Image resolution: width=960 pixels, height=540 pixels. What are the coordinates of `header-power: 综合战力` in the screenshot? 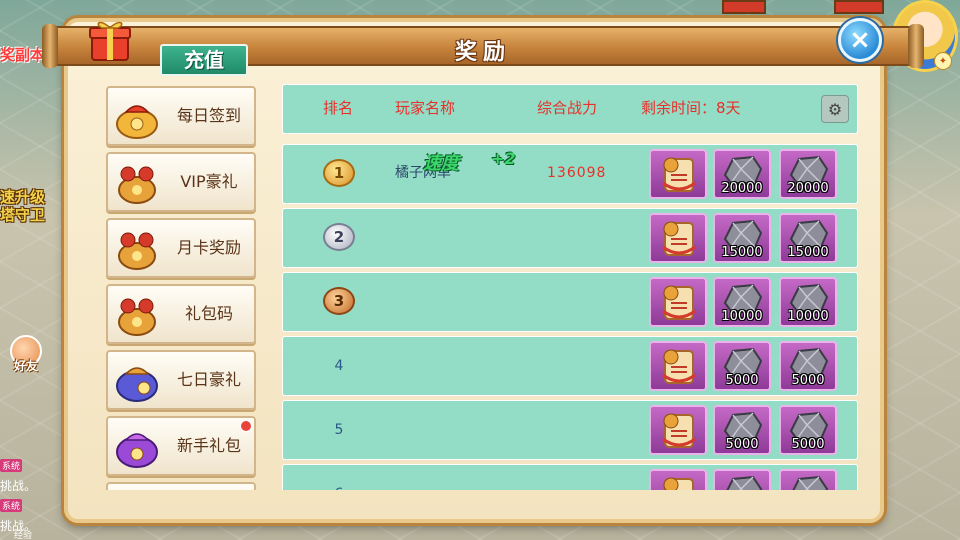 It's located at (567, 108).